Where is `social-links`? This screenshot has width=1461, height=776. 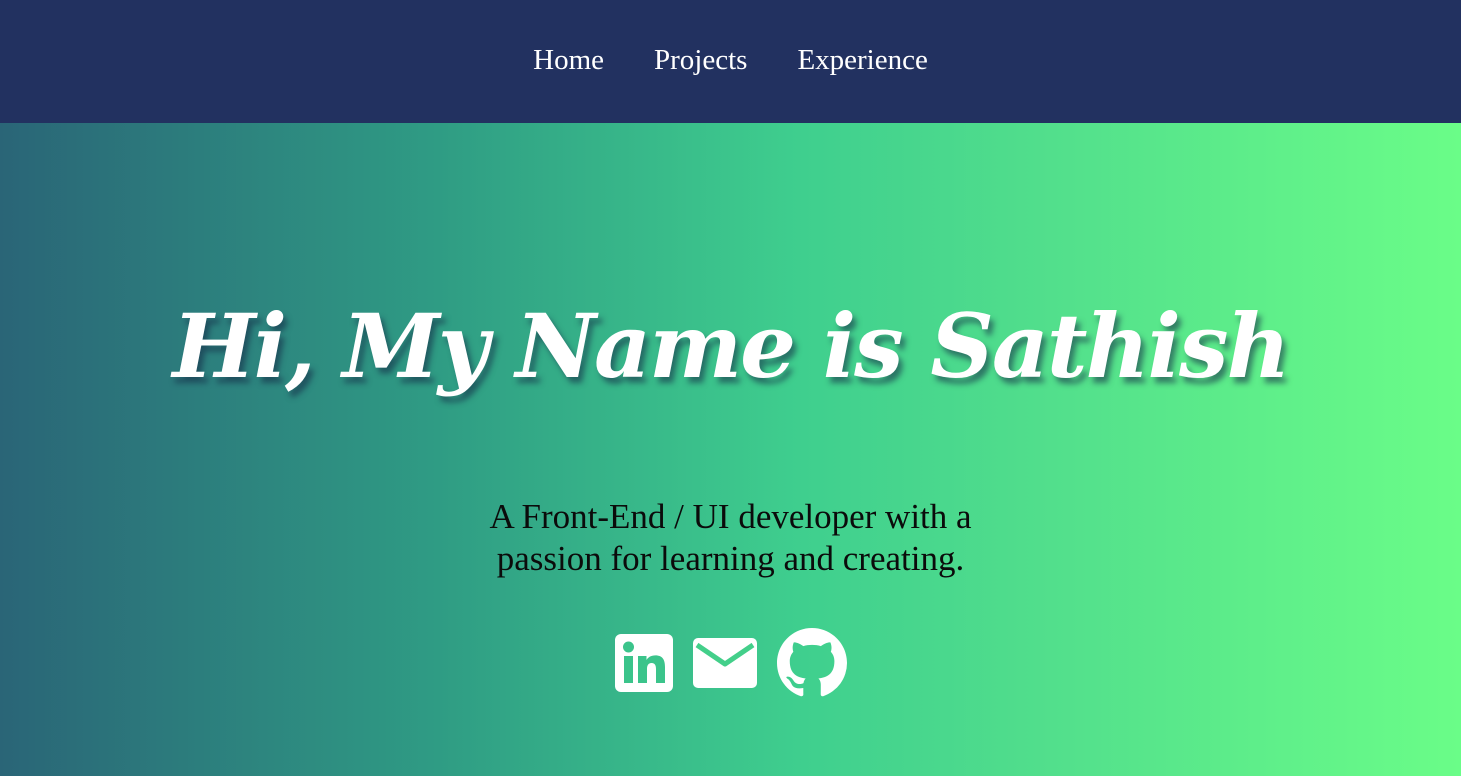
social-links is located at coordinates (730, 663).